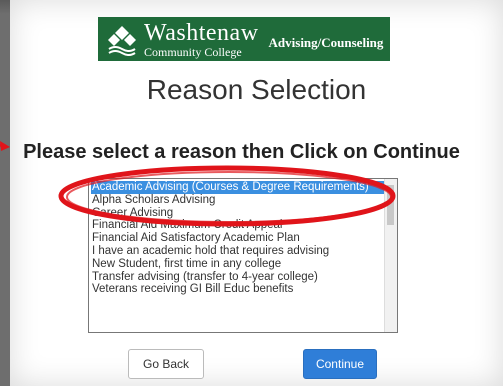 This screenshot has height=386, width=503. What do you see at coordinates (390, 205) in the screenshot?
I see `scrollbar-thumb` at bounding box center [390, 205].